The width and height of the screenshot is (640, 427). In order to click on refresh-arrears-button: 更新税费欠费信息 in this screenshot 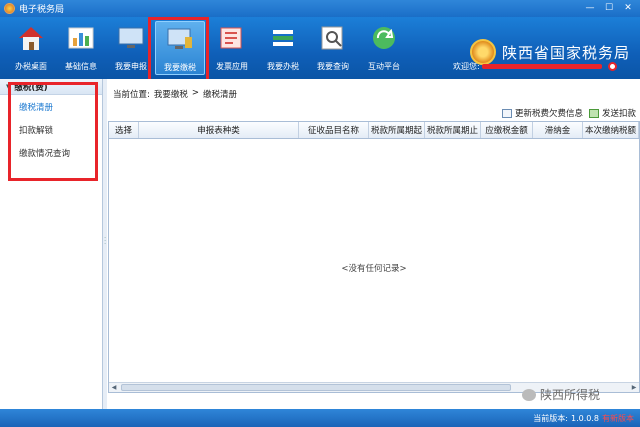, I will do `click(542, 113)`.